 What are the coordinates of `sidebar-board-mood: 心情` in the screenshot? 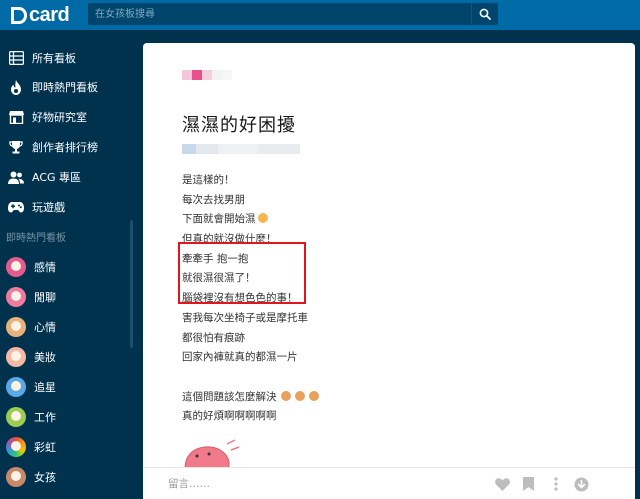 It's located at (70, 327).